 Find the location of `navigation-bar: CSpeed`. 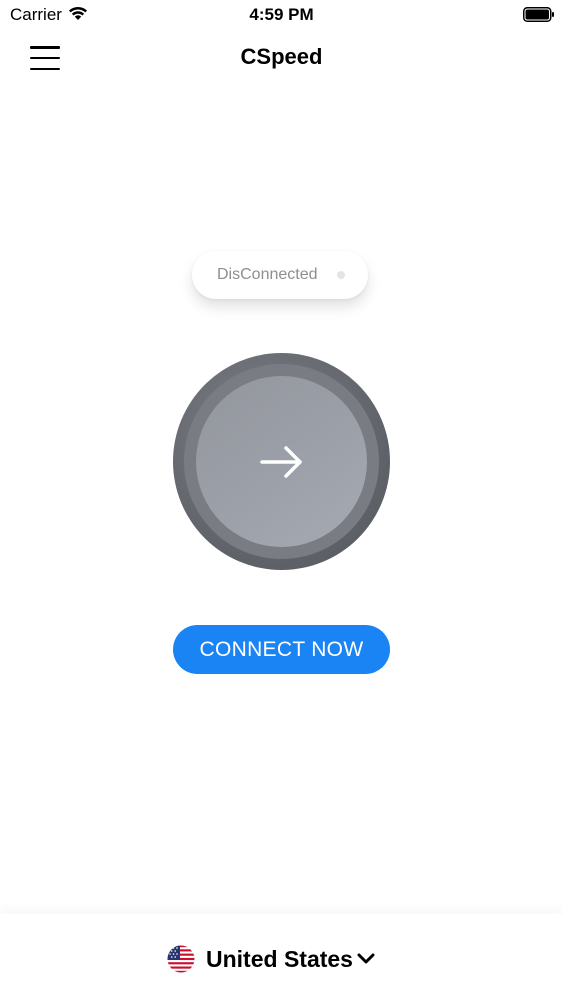

navigation-bar: CSpeed is located at coordinates (281, 58).